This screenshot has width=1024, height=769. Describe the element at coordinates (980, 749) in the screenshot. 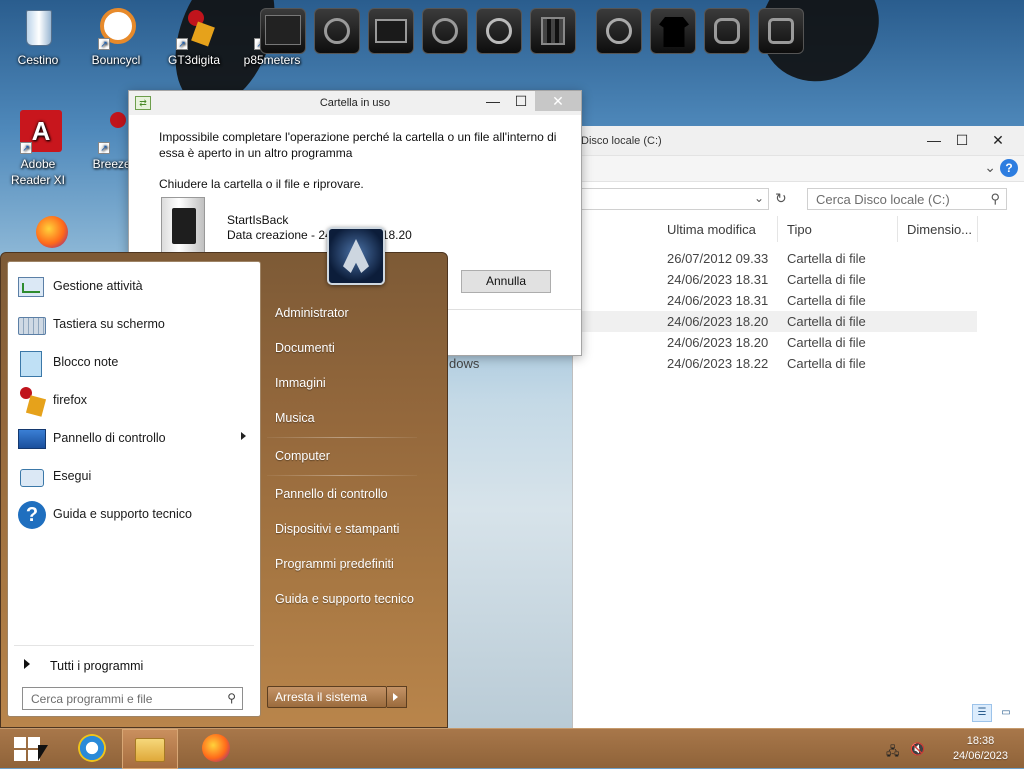

I see `clock: 18:38 24/06/2023` at that location.